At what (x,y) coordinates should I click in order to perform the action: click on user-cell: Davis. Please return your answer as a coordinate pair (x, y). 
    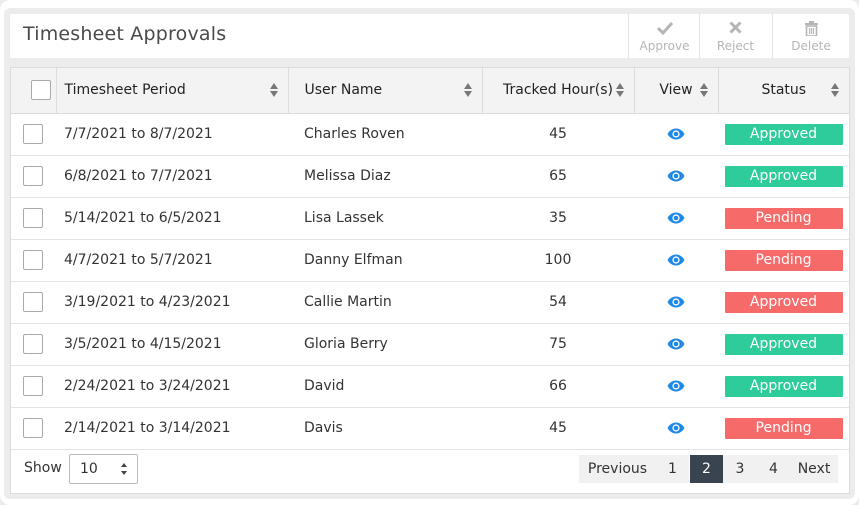
    Looking at the image, I should click on (385, 428).